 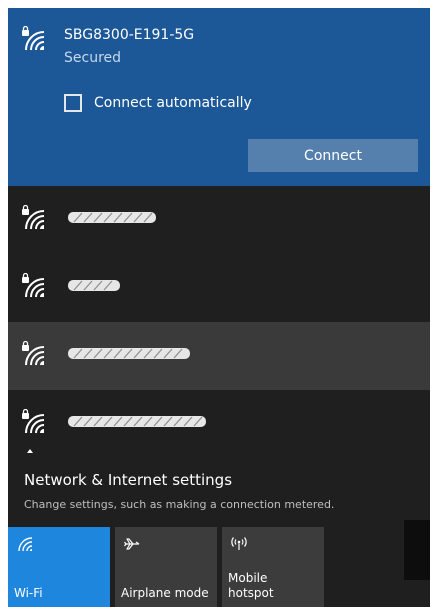 What do you see at coordinates (132, 544) in the screenshot?
I see `airplane-icon` at bounding box center [132, 544].